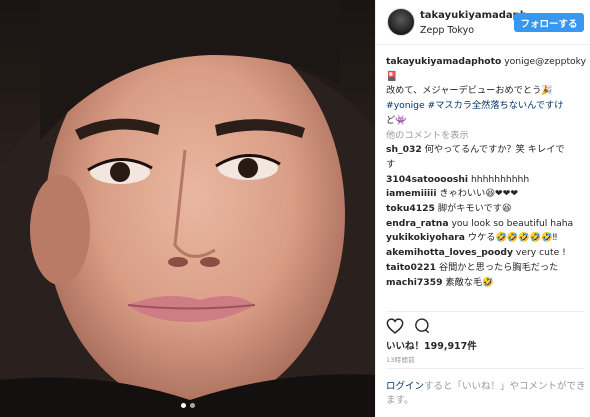 The height and width of the screenshot is (417, 590). Describe the element at coordinates (483, 22) in the screenshot. I see `post-header: takayukiyamadaph Zepp Tokyo フォローする` at that location.